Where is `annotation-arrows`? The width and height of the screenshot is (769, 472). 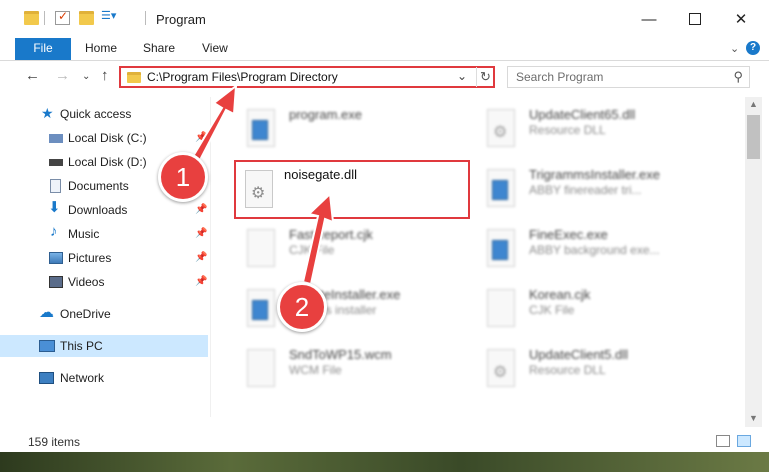 annotation-arrows is located at coordinates (262, 184).